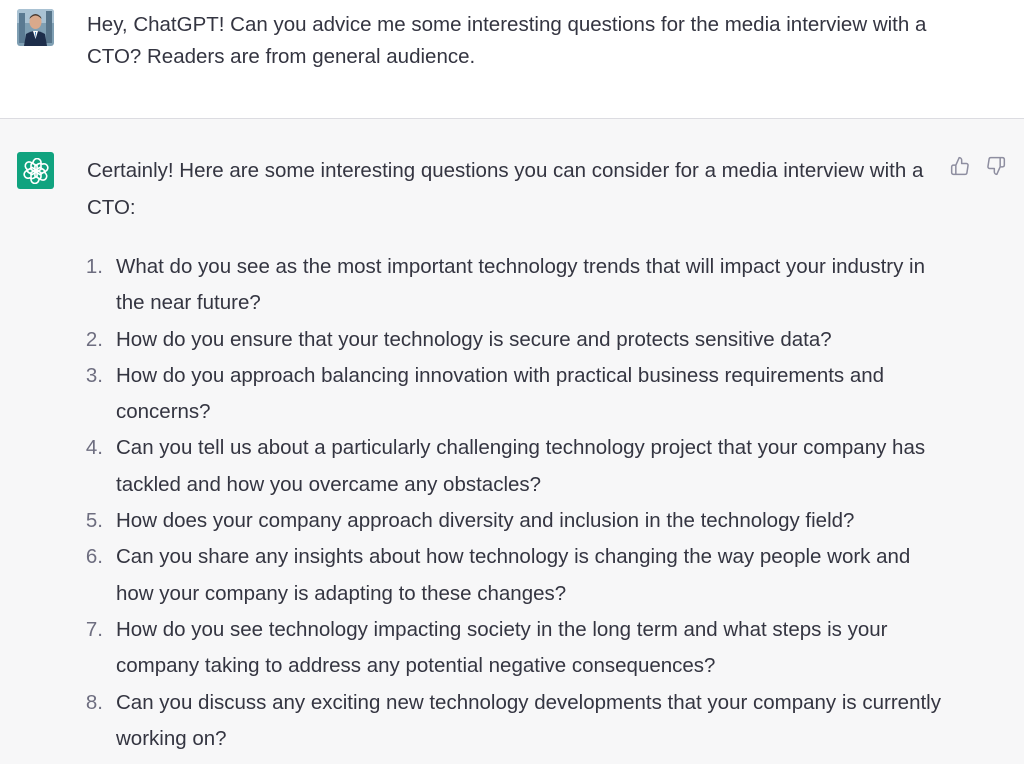 The image size is (1024, 764). Describe the element at coordinates (94, 266) in the screenshot. I see `list-number: 1.` at that location.